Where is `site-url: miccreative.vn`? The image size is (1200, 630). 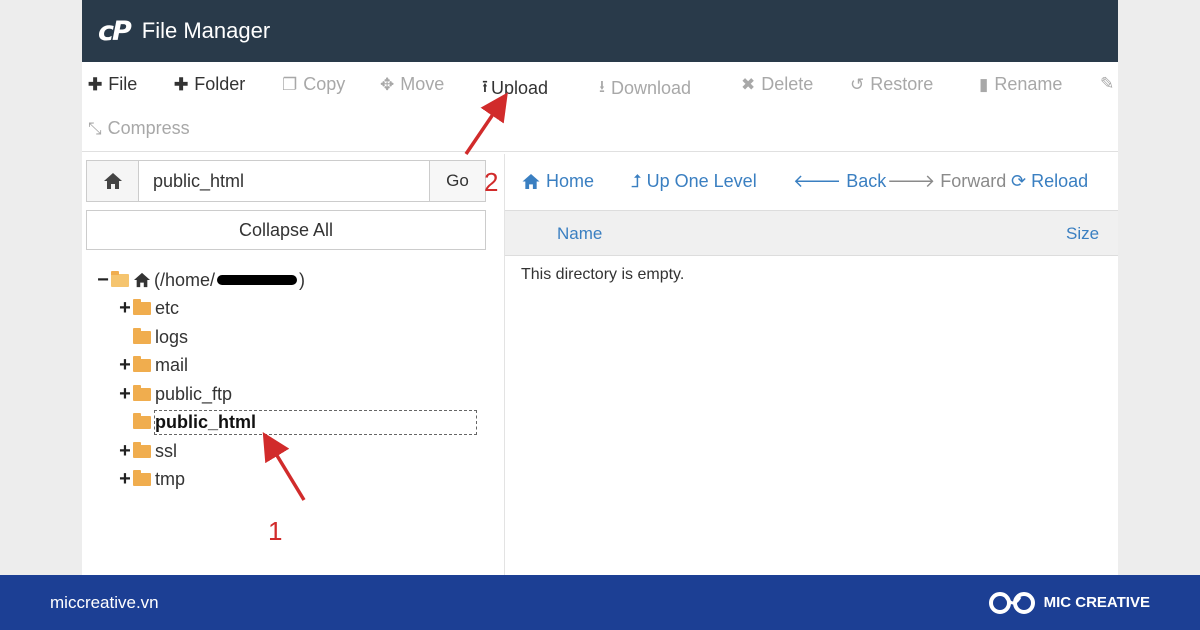 site-url: miccreative.vn is located at coordinates (104, 603).